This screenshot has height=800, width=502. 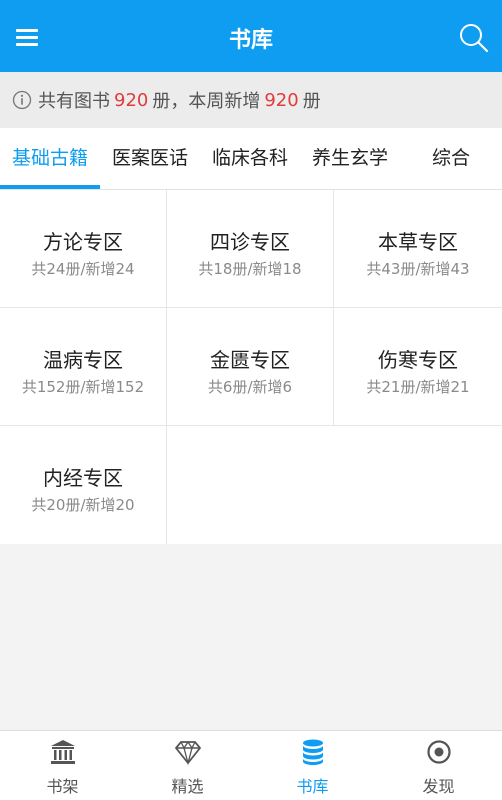 I want to click on section-card: 温病专区 共152册/新增152, so click(x=83, y=367).